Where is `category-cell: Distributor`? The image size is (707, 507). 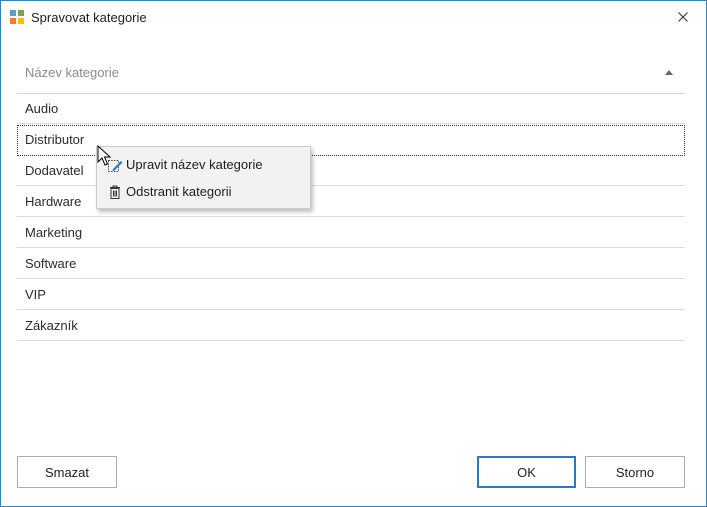 category-cell: Distributor is located at coordinates (55, 139).